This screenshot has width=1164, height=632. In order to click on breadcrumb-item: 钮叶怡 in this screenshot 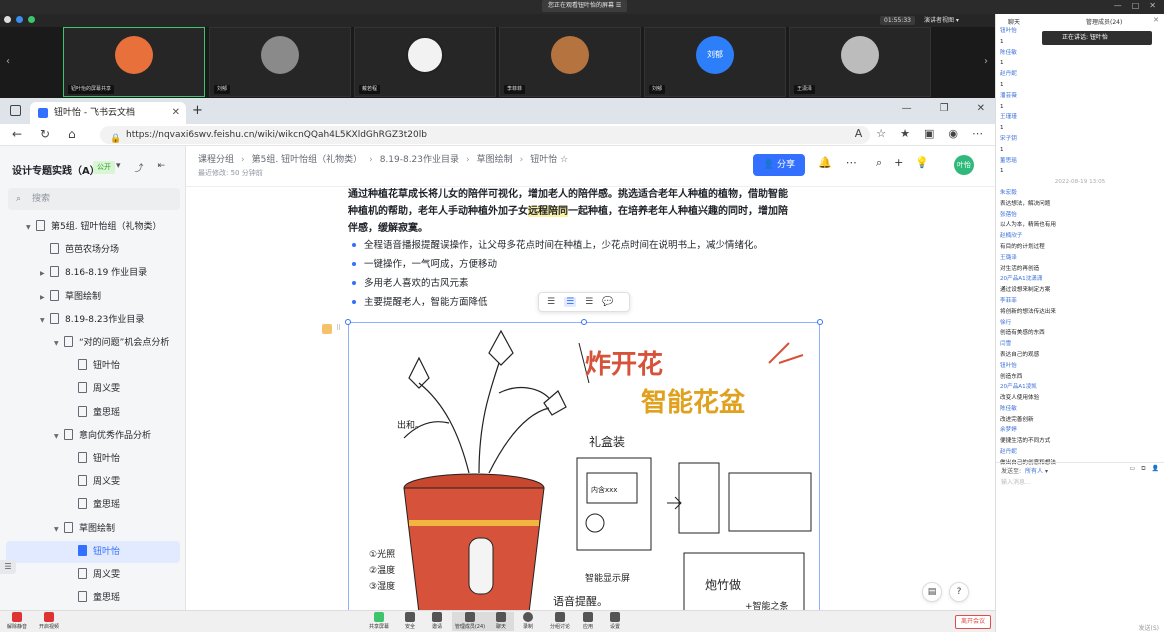, I will do `click(543, 160)`.